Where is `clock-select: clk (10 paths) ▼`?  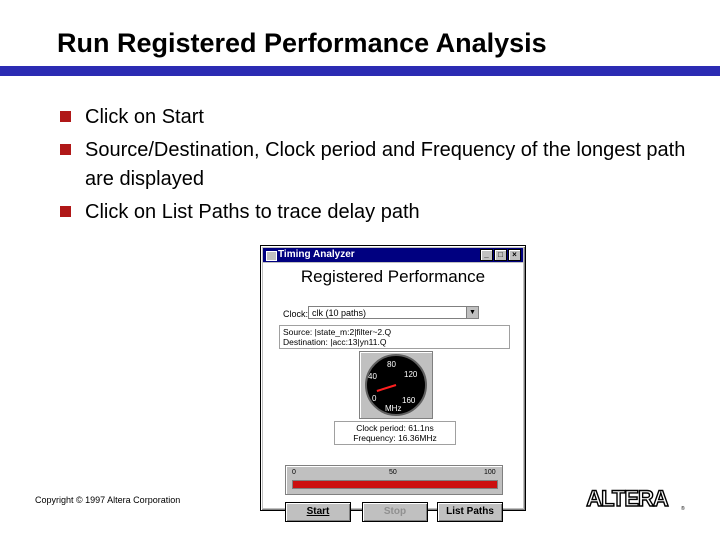
clock-select: clk (10 paths) ▼ is located at coordinates (393, 312).